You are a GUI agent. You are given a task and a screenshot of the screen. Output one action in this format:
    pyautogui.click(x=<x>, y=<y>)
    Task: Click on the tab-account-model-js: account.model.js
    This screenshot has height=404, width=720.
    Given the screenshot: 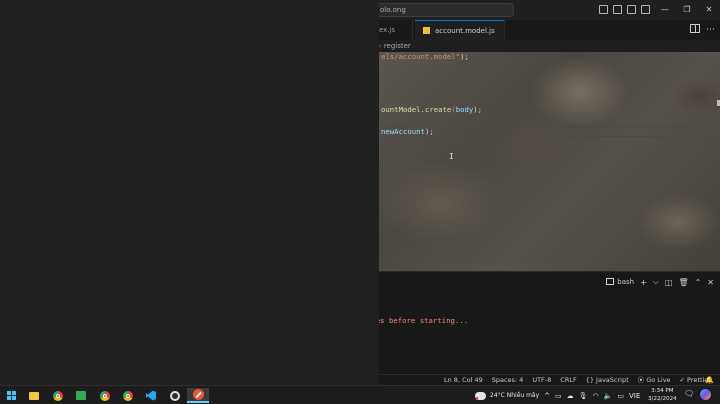 What is the action you would take?
    pyautogui.click(x=460, y=30)
    